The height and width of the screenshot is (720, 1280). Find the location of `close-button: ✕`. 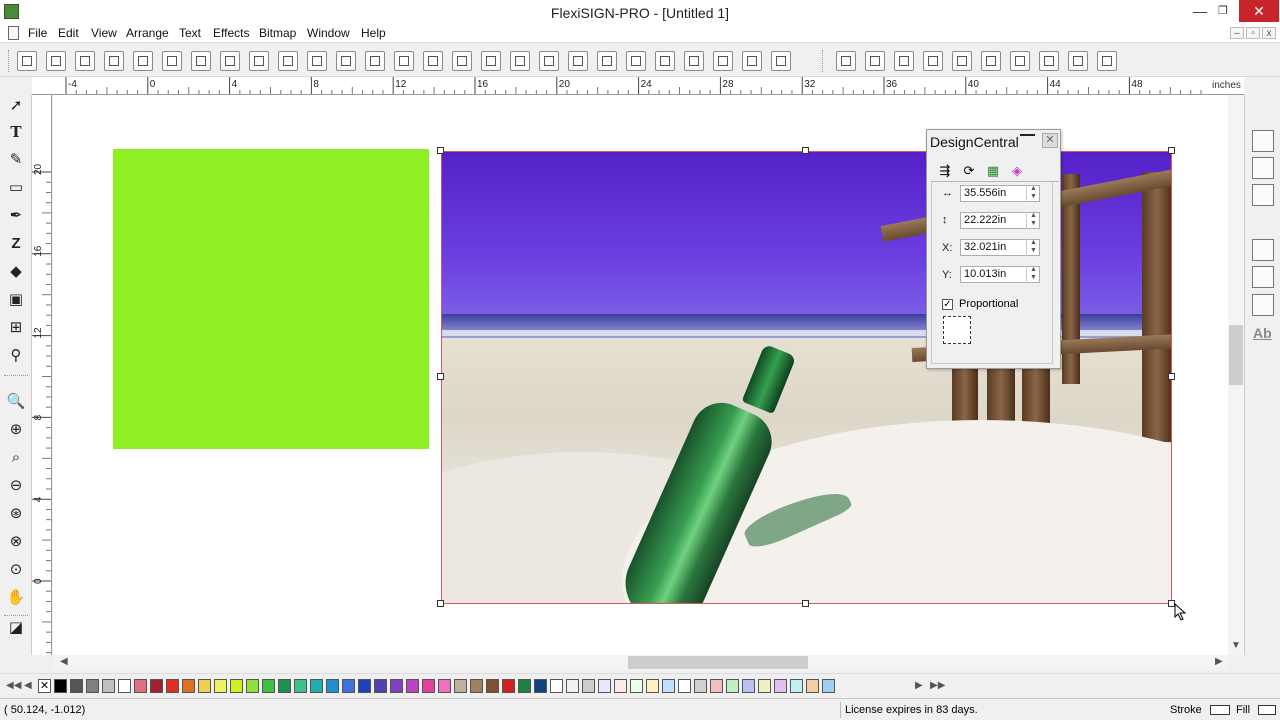

close-button: ✕ is located at coordinates (1259, 11).